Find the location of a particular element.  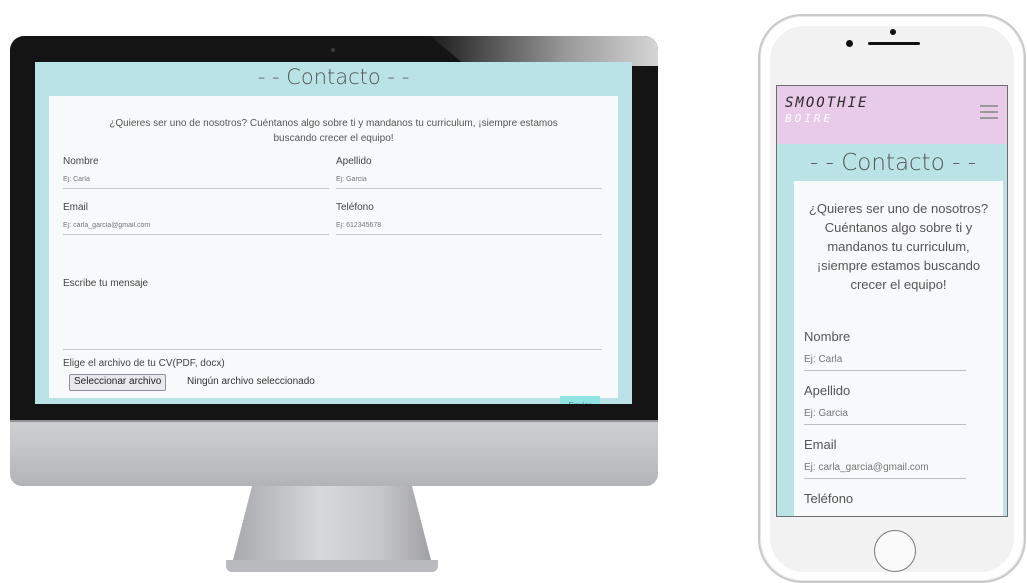

mobile-email-label: Email is located at coordinates (820, 444).